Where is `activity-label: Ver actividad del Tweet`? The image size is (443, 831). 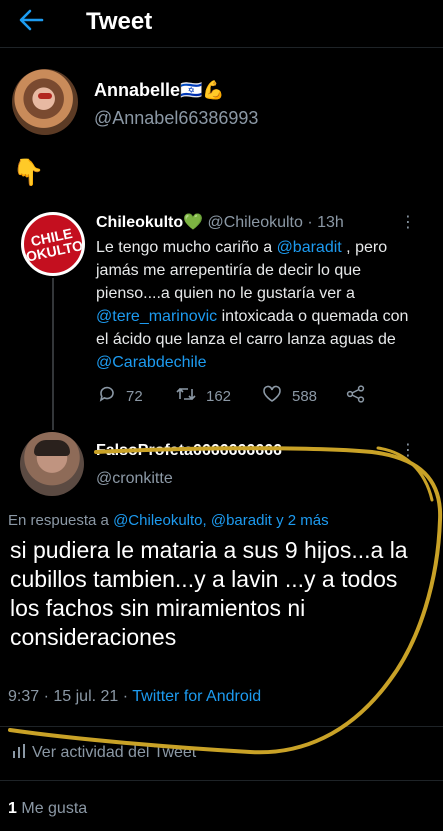 activity-label: Ver actividad del Tweet is located at coordinates (114, 752).